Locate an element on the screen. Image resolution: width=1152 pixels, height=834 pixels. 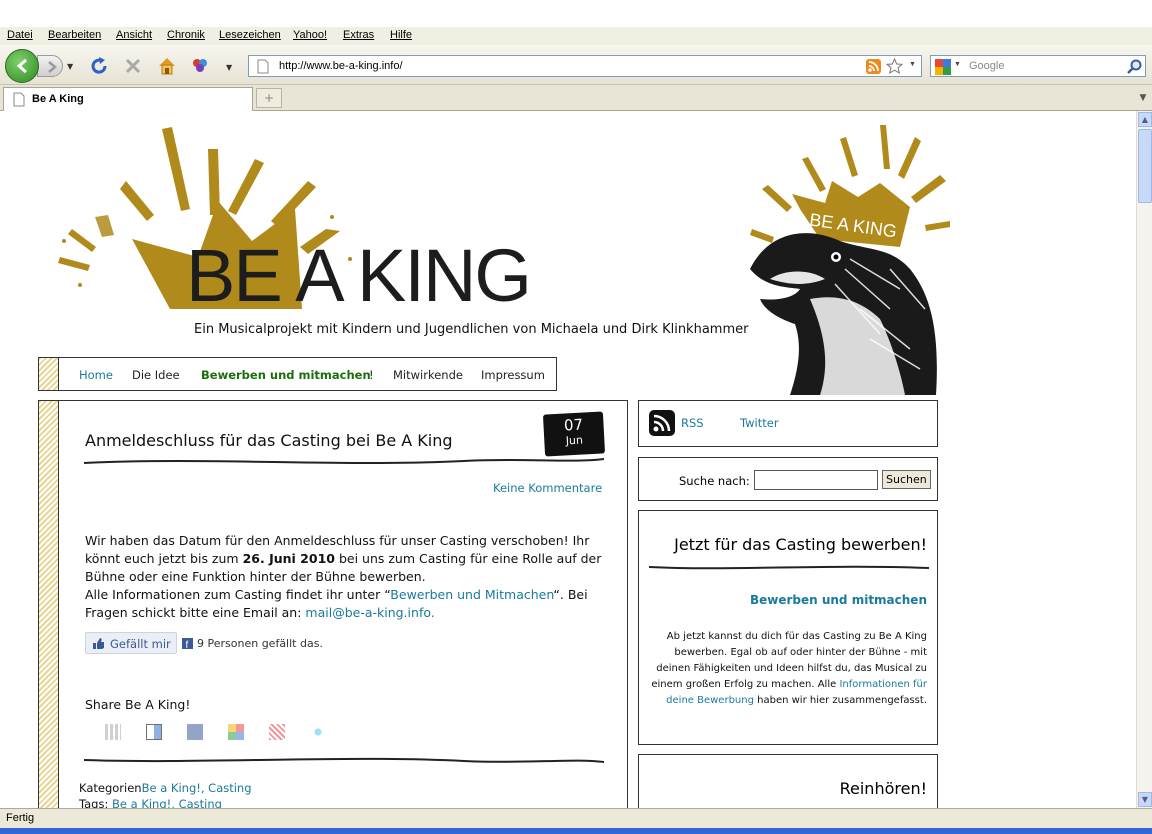
site-logo: BE A KING is located at coordinates (359, 276).